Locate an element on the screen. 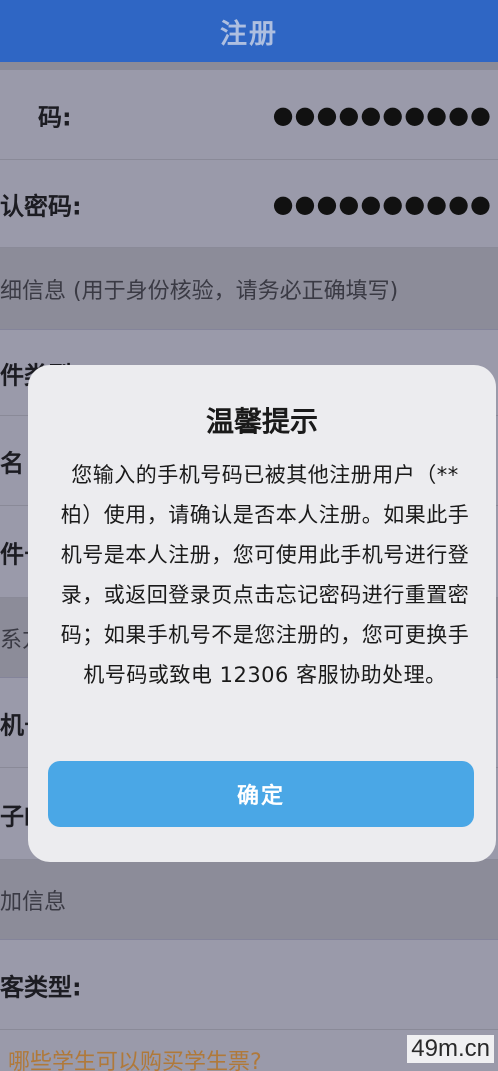 The height and width of the screenshot is (1071, 498). password-field: ●●●●●●●●●● is located at coordinates (382, 115).